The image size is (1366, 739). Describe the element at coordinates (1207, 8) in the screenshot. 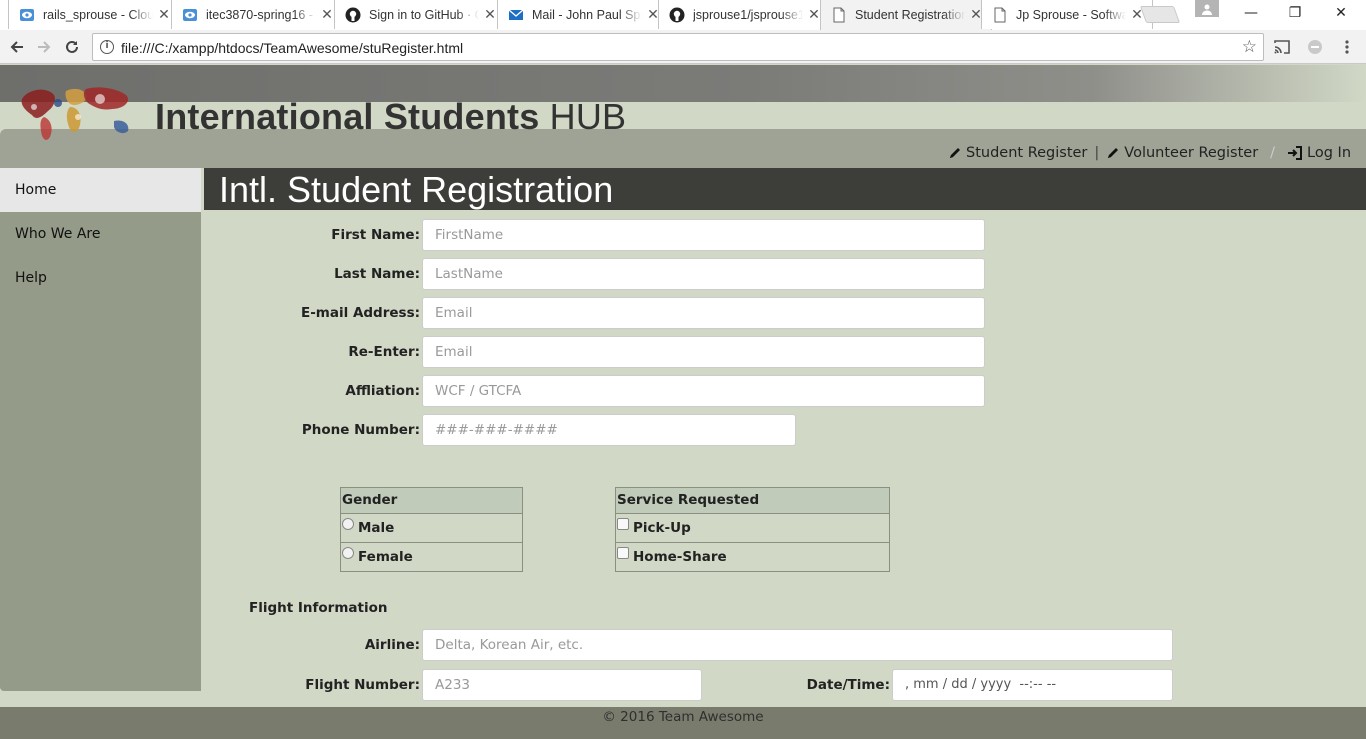

I see `profile-icon` at that location.